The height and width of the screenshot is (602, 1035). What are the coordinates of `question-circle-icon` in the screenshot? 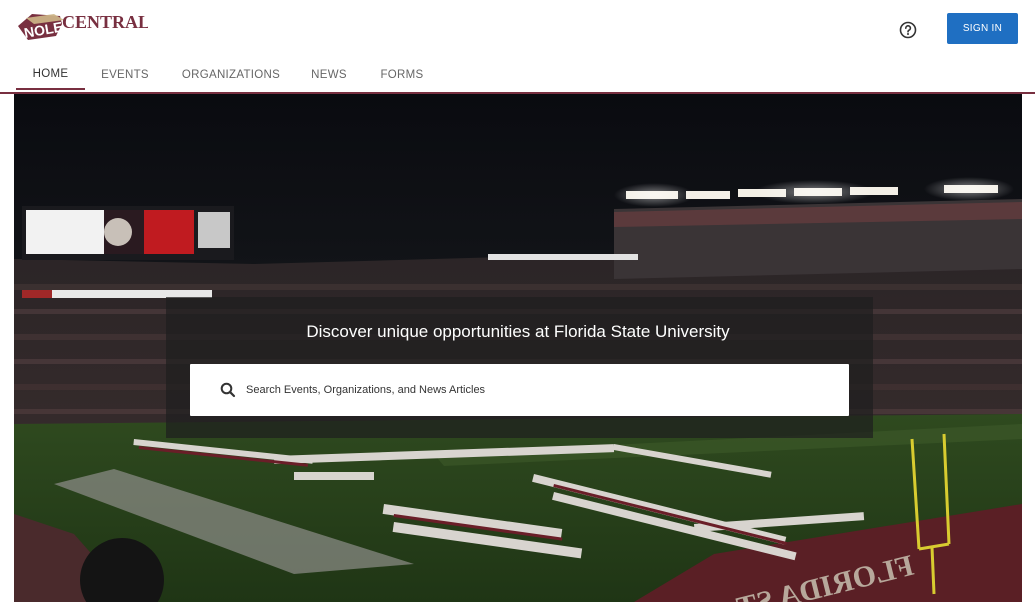 It's located at (908, 30).